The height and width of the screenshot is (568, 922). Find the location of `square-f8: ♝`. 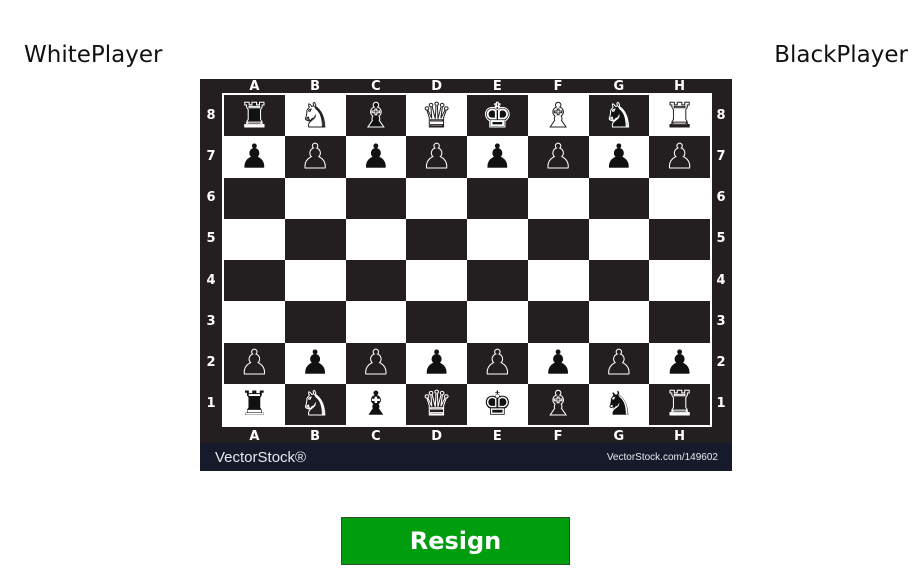

square-f8: ♝ is located at coordinates (558, 116).